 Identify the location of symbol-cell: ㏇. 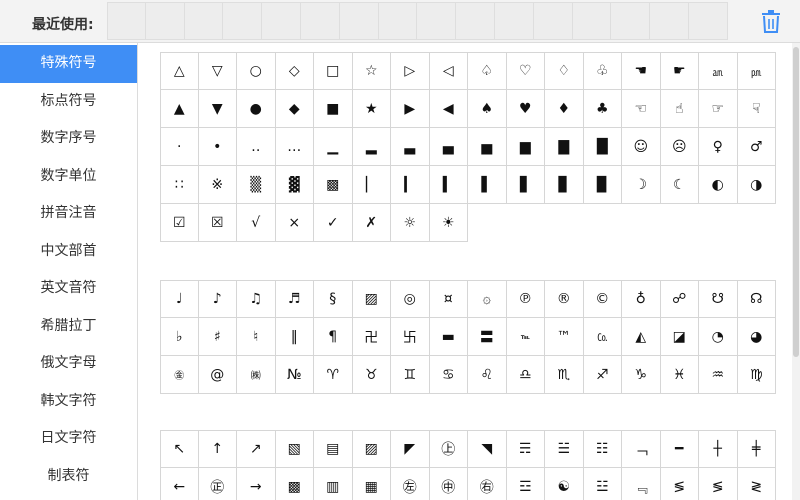
(602, 337).